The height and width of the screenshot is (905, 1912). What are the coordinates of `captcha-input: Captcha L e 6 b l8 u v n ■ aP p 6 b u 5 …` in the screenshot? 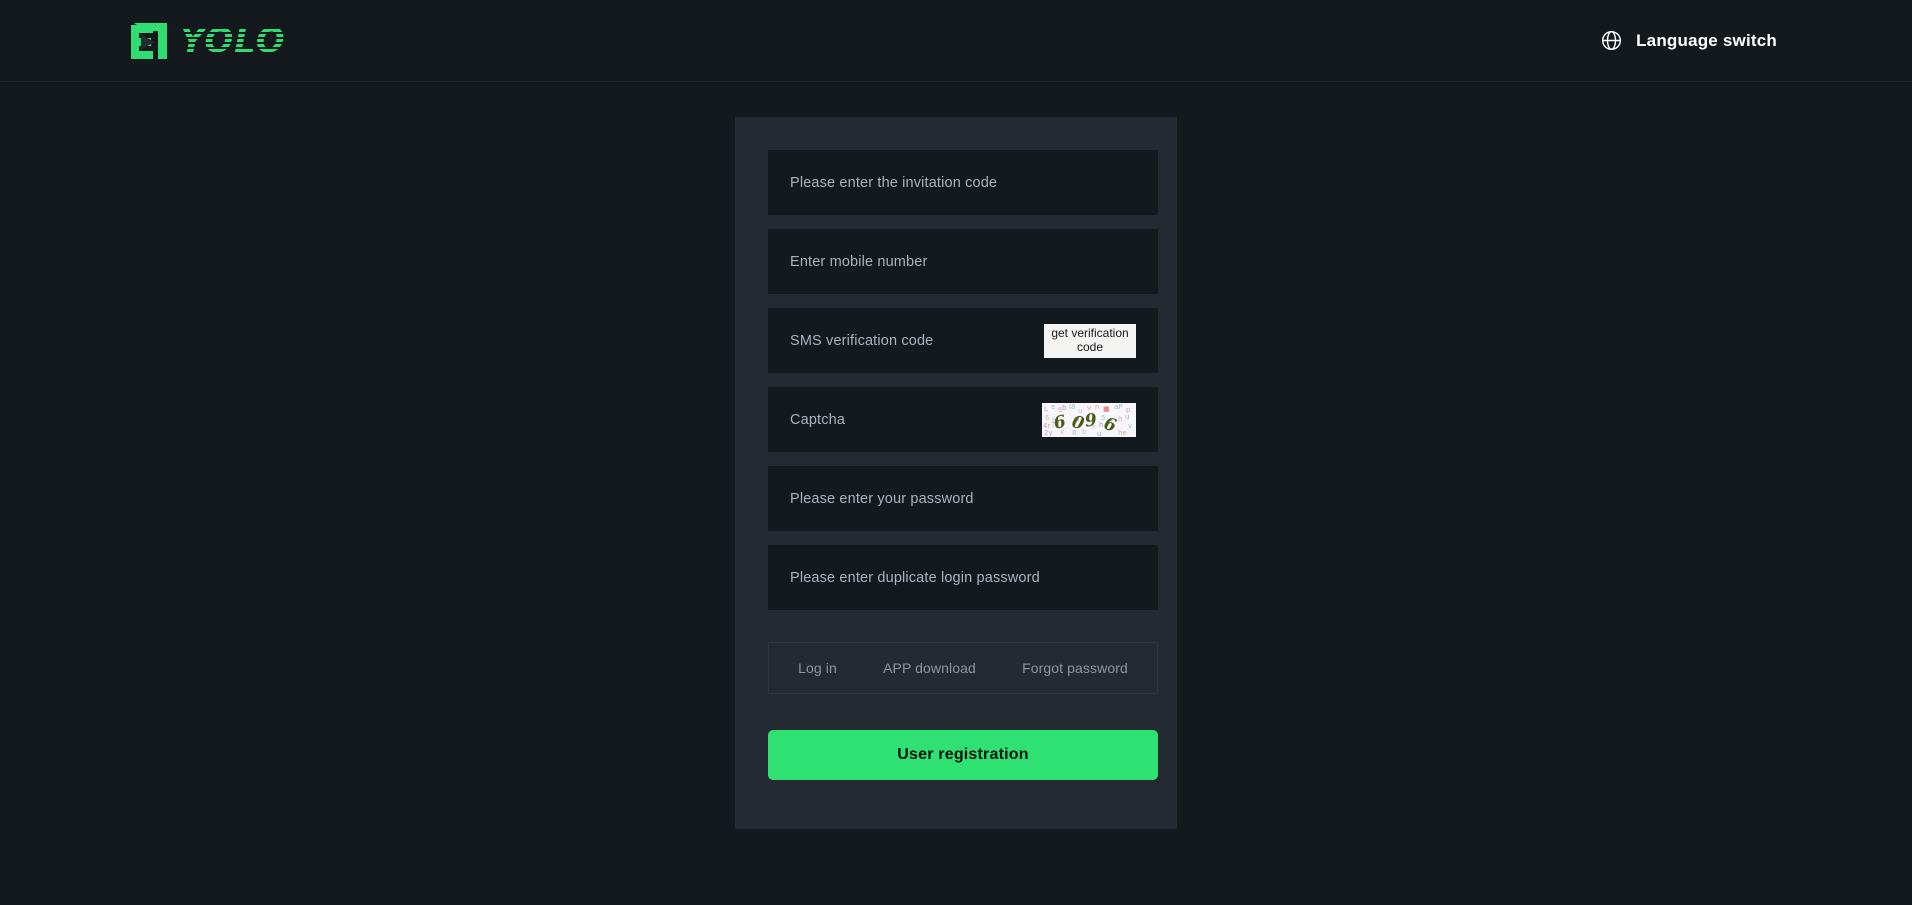 It's located at (963, 419).